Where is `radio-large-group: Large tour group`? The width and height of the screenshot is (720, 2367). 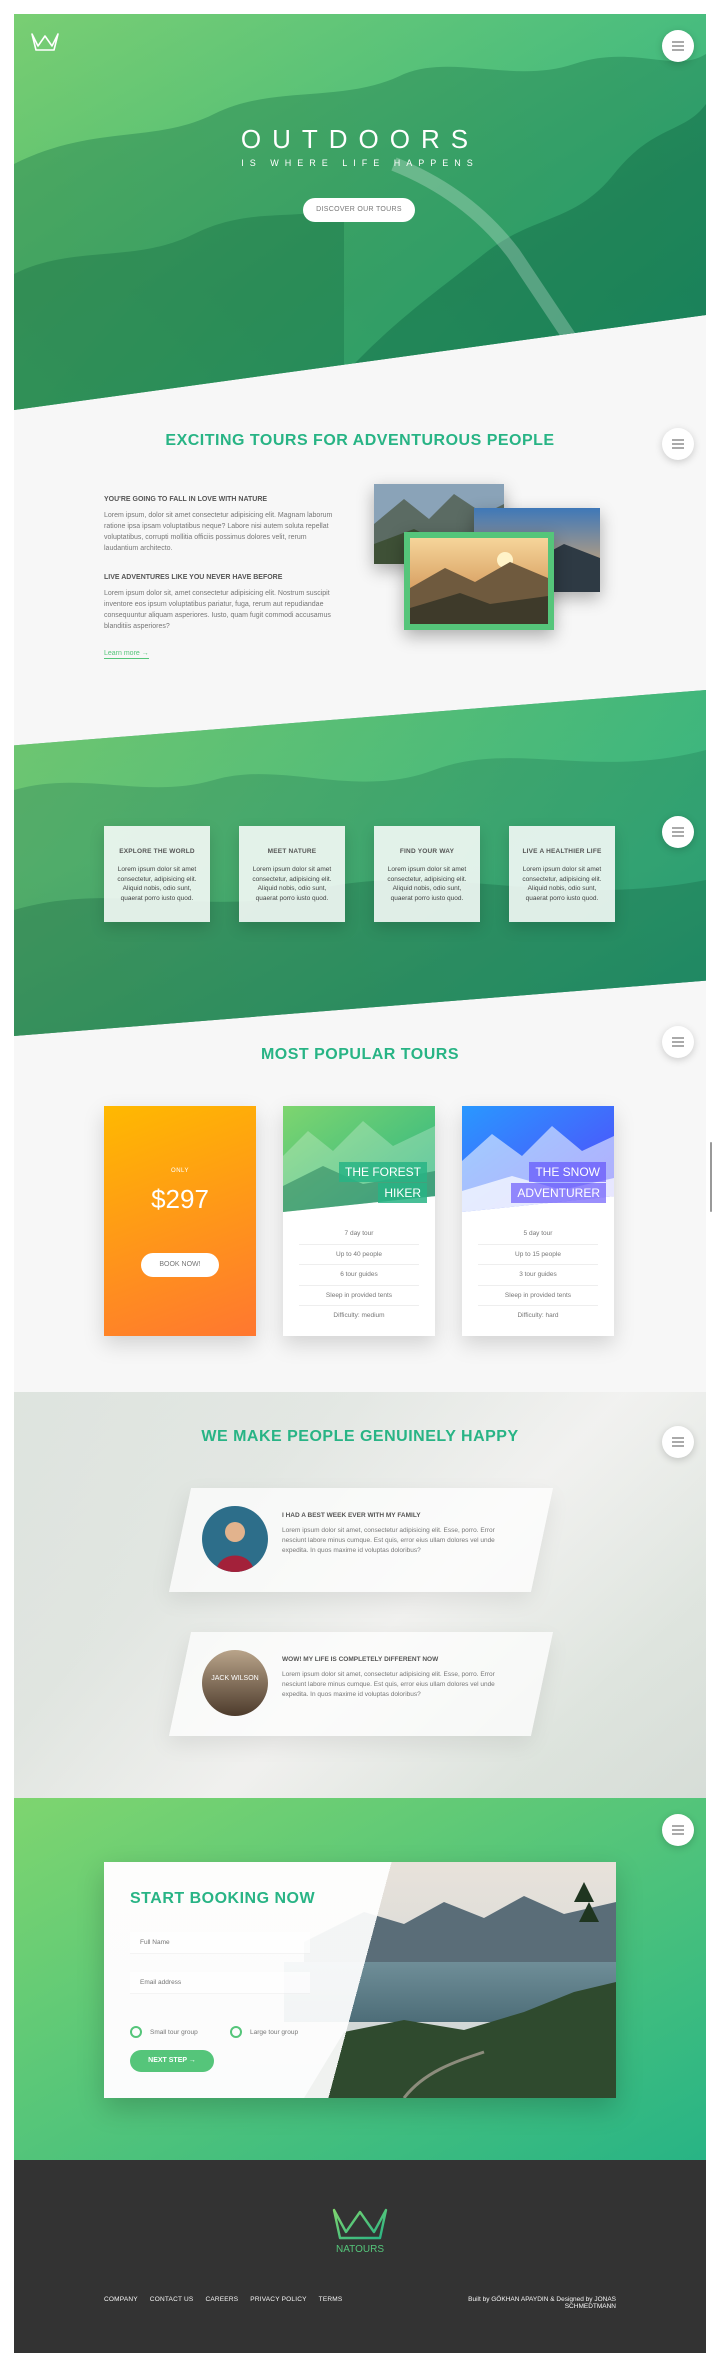
radio-large-group: Large tour group is located at coordinates (264, 2032).